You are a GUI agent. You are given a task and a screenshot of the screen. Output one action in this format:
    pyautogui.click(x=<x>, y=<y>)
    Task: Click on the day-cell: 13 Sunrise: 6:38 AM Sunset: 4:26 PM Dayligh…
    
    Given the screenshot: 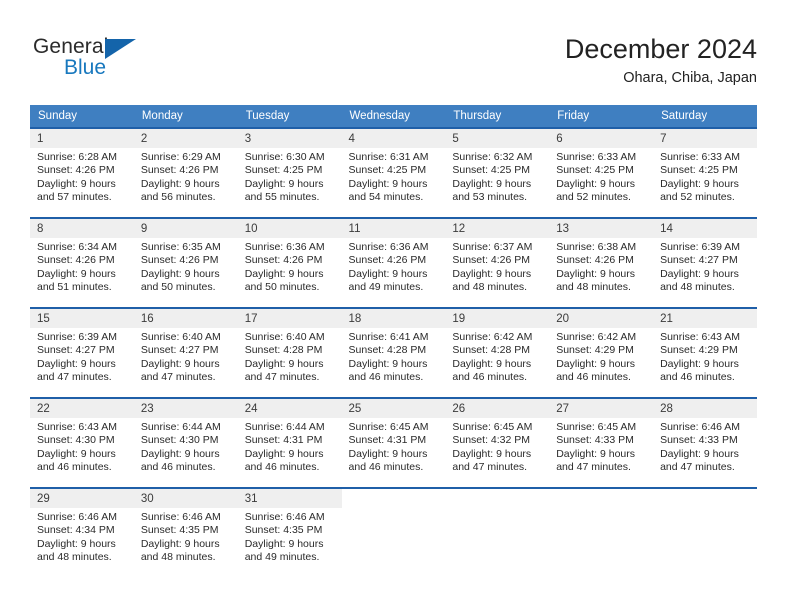 What is the action you would take?
    pyautogui.click(x=601, y=262)
    